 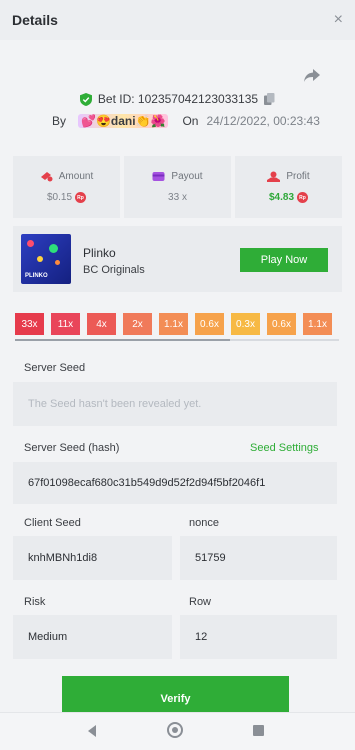 I want to click on server-seed-label: Server Seed, so click(x=55, y=368).